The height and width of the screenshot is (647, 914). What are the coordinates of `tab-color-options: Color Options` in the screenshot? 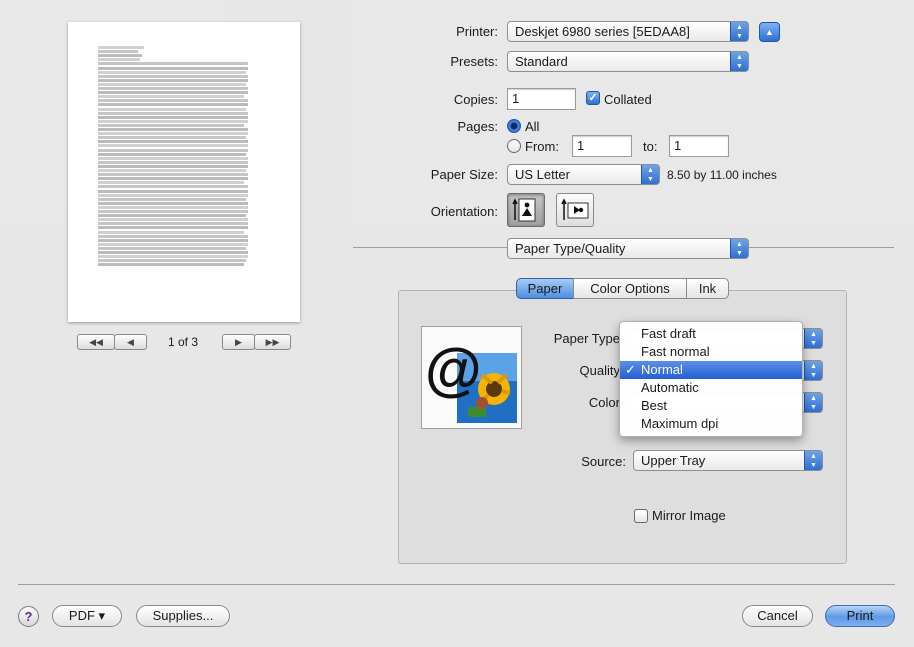 It's located at (630, 288).